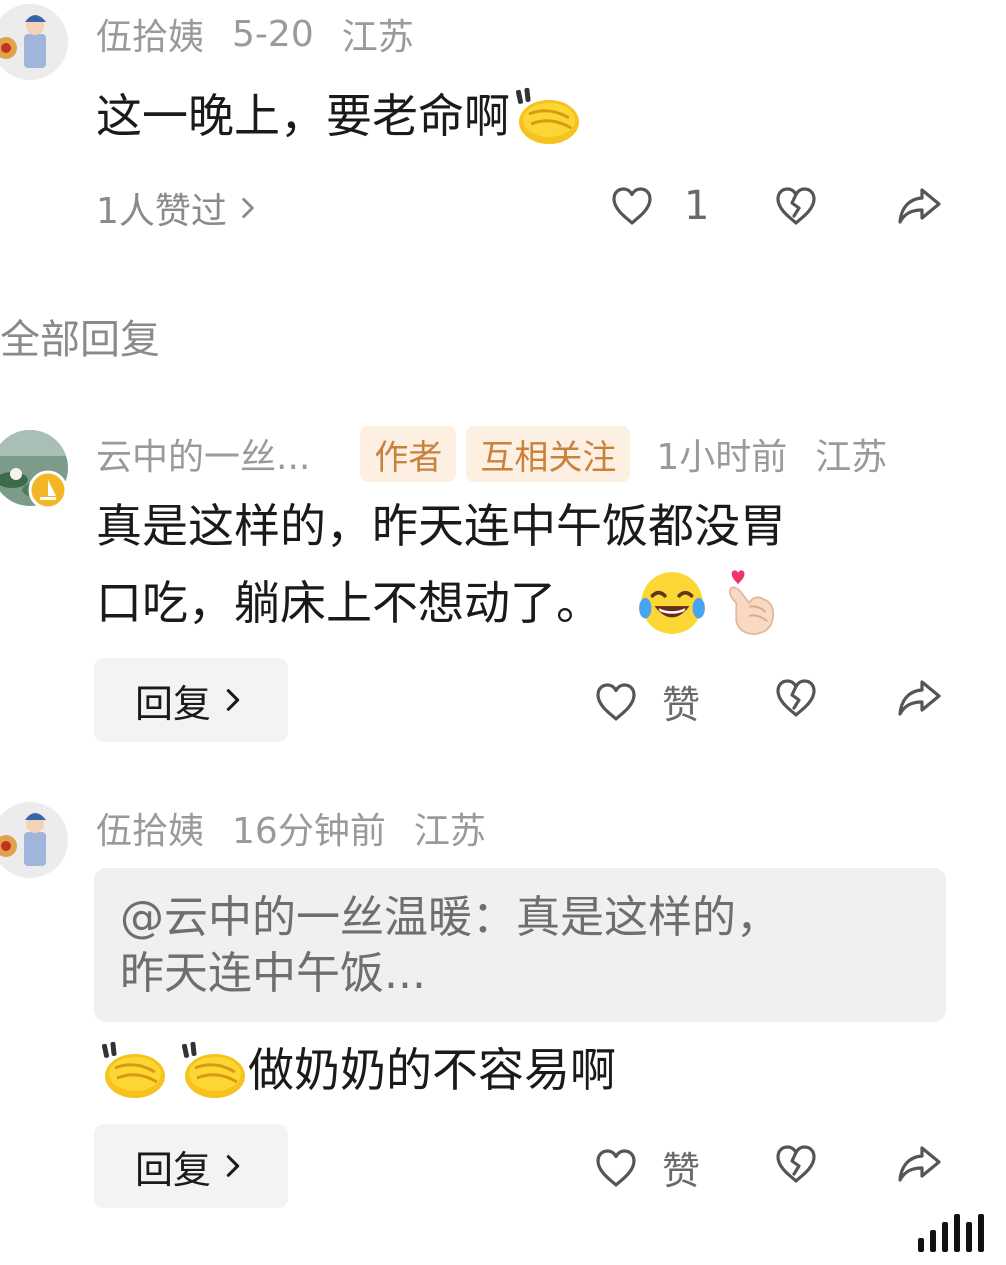 The height and width of the screenshot is (1265, 1006). Describe the element at coordinates (432, 1070) in the screenshot. I see `reply-text: 做奶奶的不容易啊` at that location.